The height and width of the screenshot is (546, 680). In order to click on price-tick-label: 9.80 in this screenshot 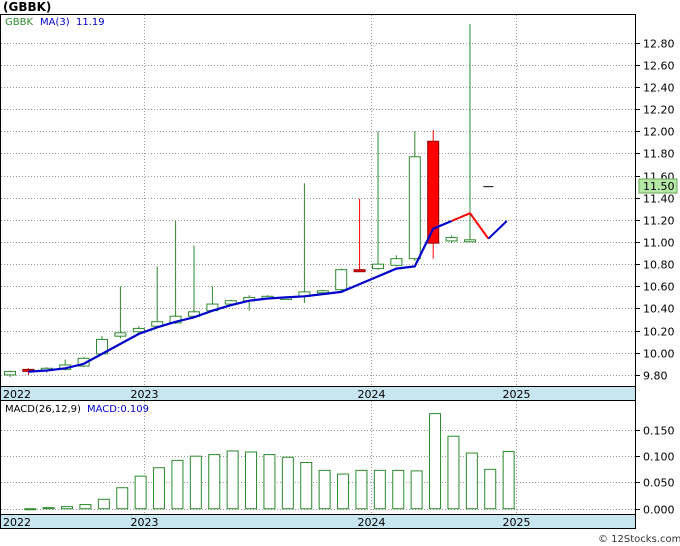, I will do `click(655, 376)`.